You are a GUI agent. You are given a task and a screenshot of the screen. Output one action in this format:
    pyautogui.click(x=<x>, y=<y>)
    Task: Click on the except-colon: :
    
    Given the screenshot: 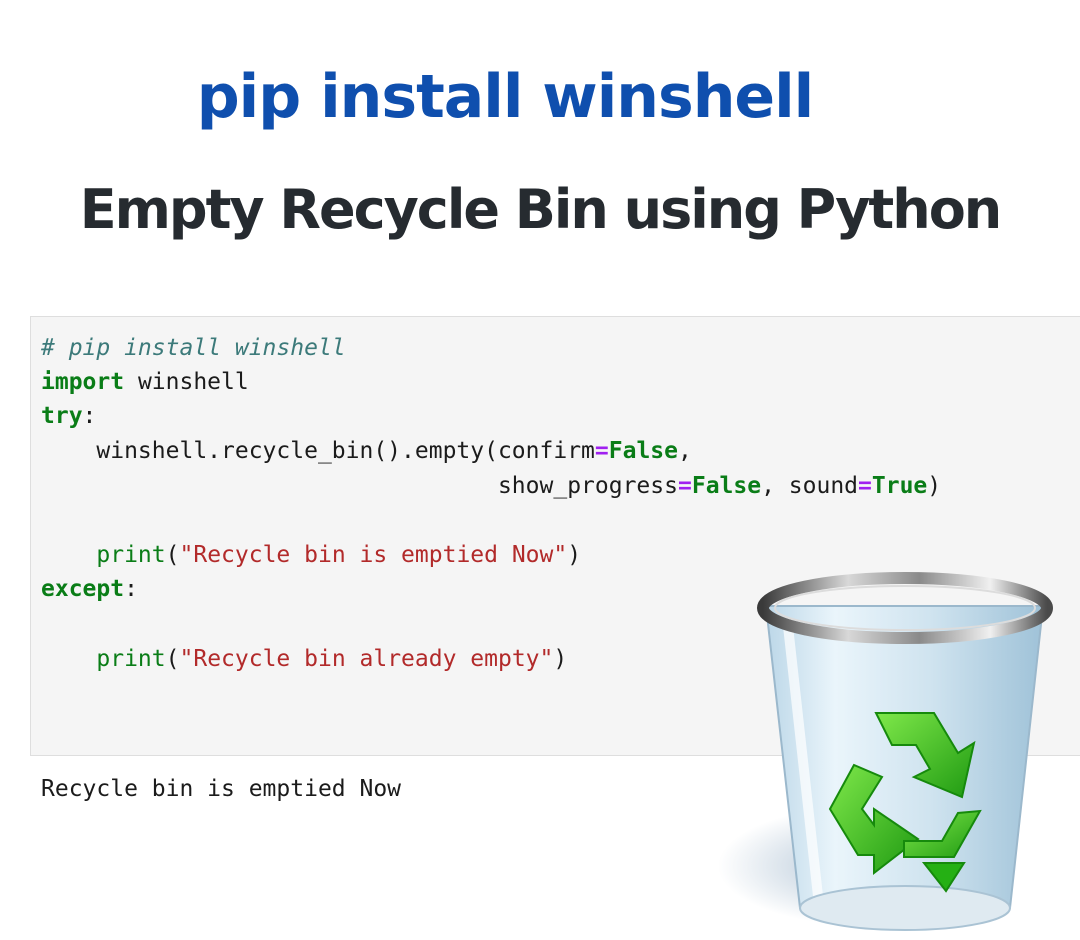 What is the action you would take?
    pyautogui.click(x=131, y=589)
    